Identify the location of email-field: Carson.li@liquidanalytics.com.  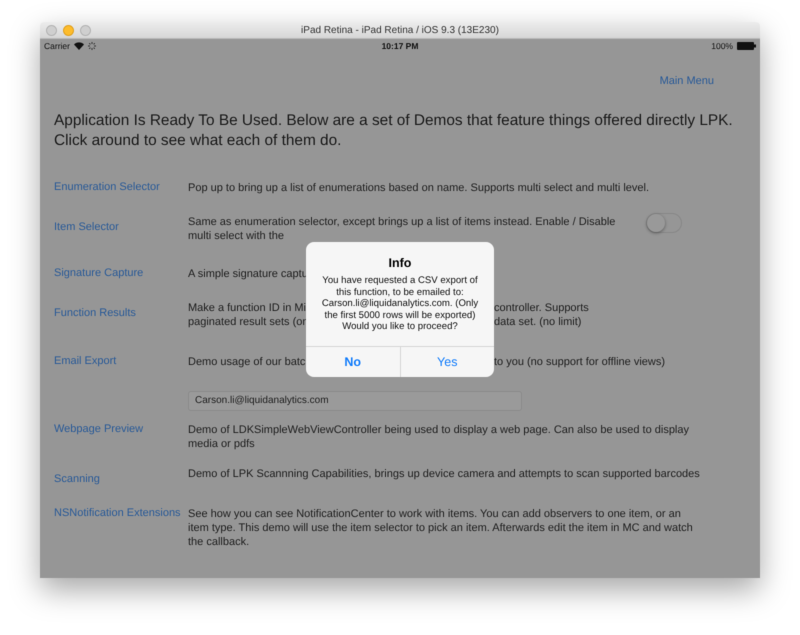
(355, 401).